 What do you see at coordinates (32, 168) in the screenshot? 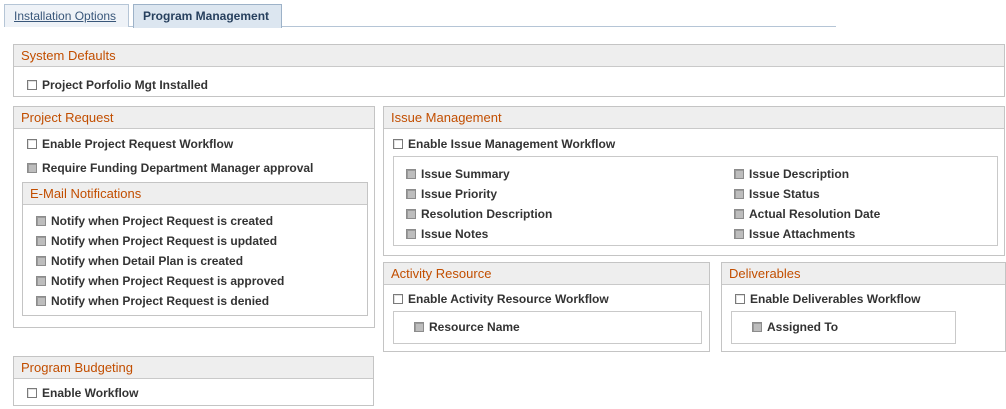
I see `require-funding-approval-checkbox` at bounding box center [32, 168].